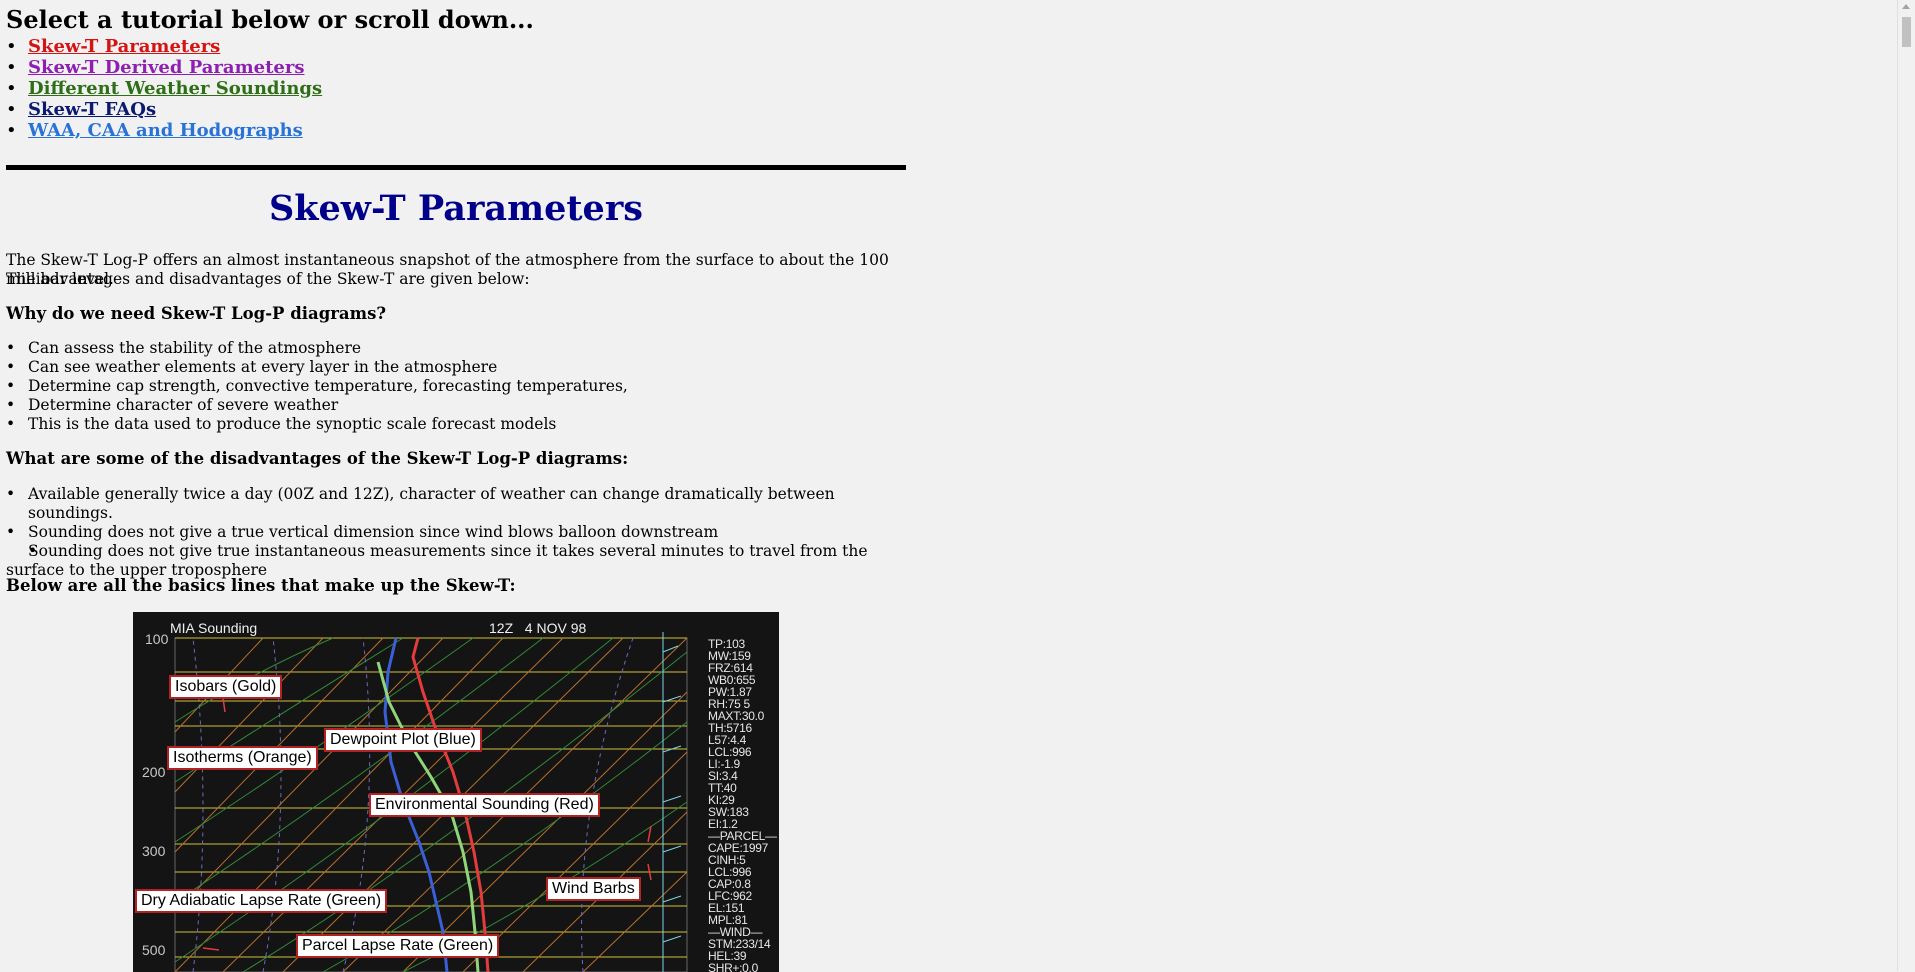 This screenshot has height=972, width=1915. I want to click on pressure-label: 300, so click(154, 851).